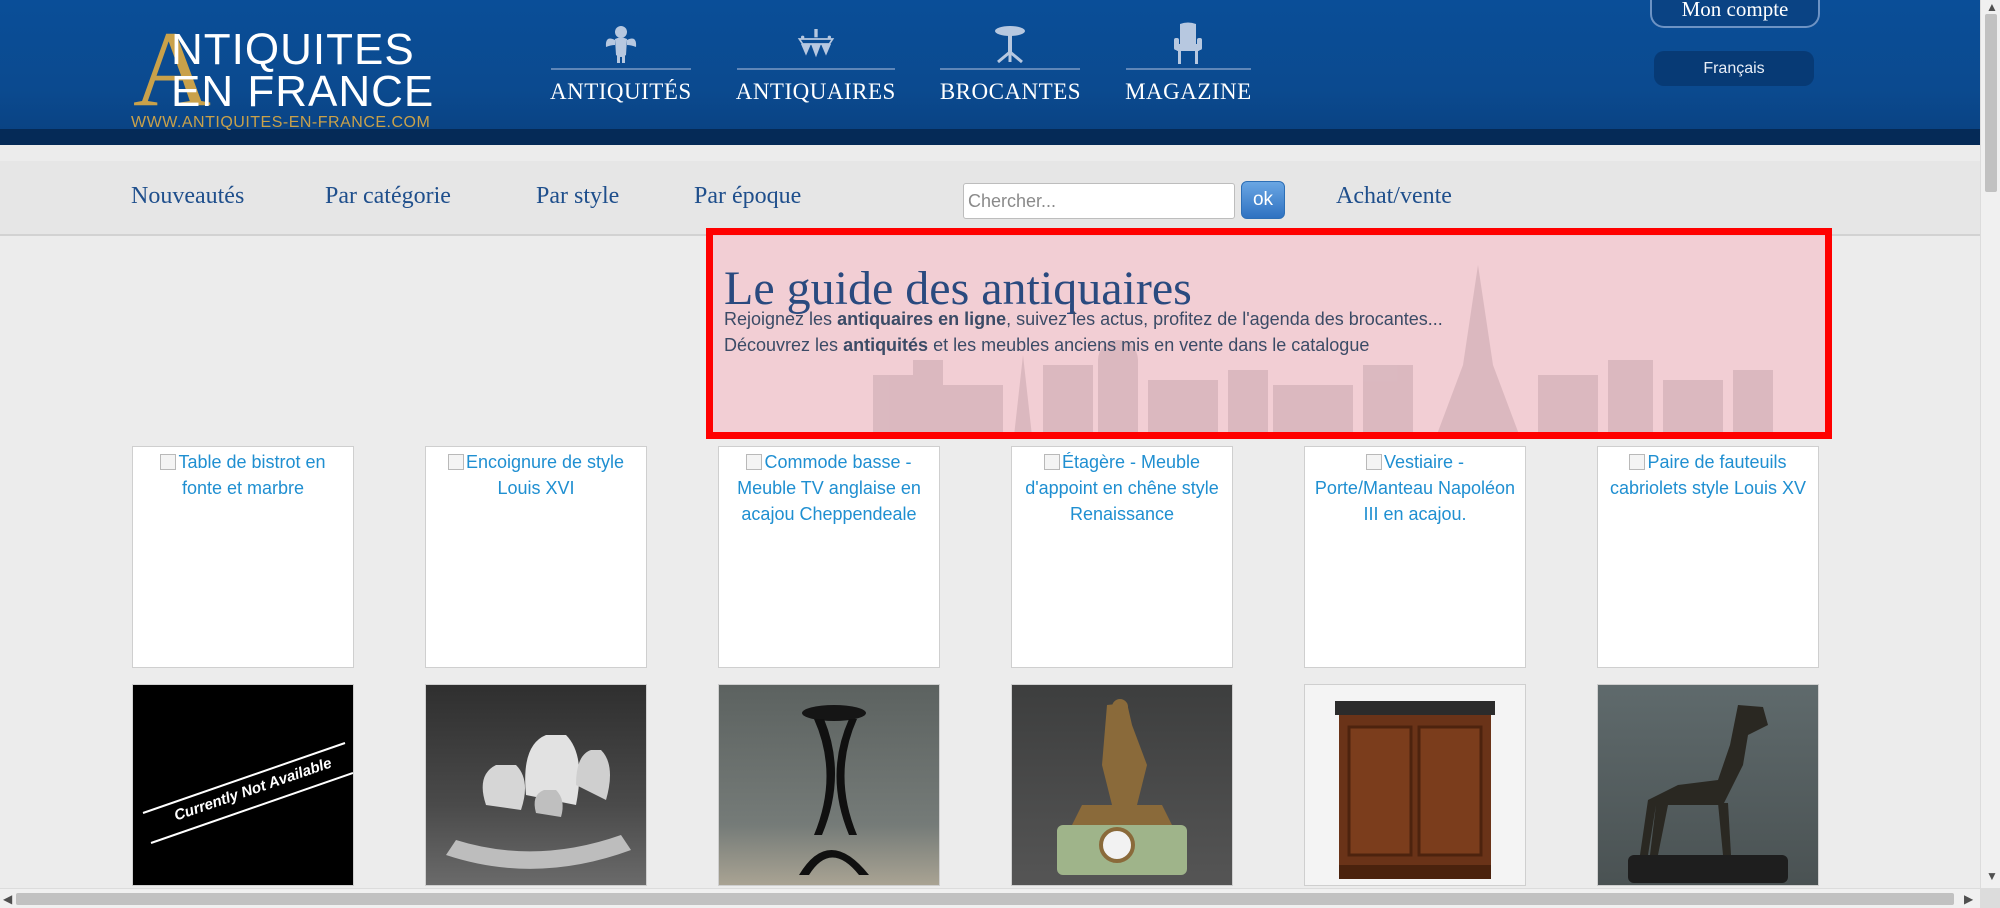  What do you see at coordinates (536, 557) in the screenshot?
I see `product-card: Encoignure de style Louis XVI` at bounding box center [536, 557].